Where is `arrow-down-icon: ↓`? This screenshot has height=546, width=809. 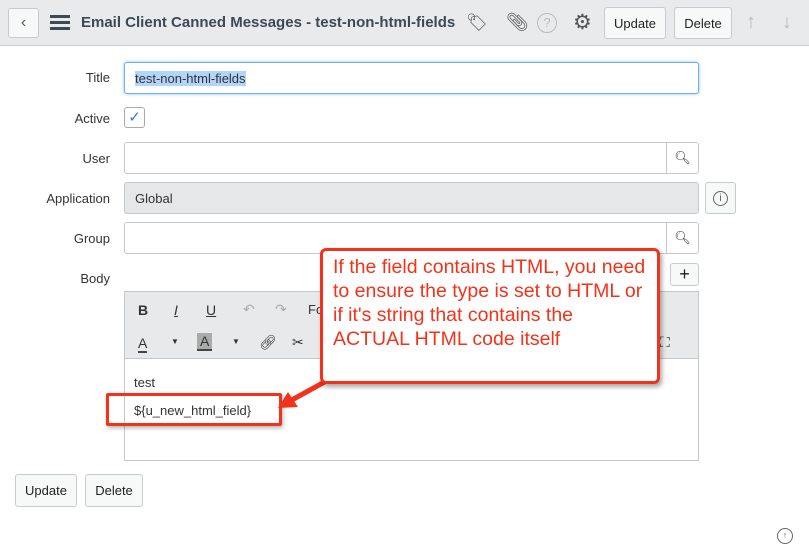
arrow-down-icon: ↓ is located at coordinates (787, 22).